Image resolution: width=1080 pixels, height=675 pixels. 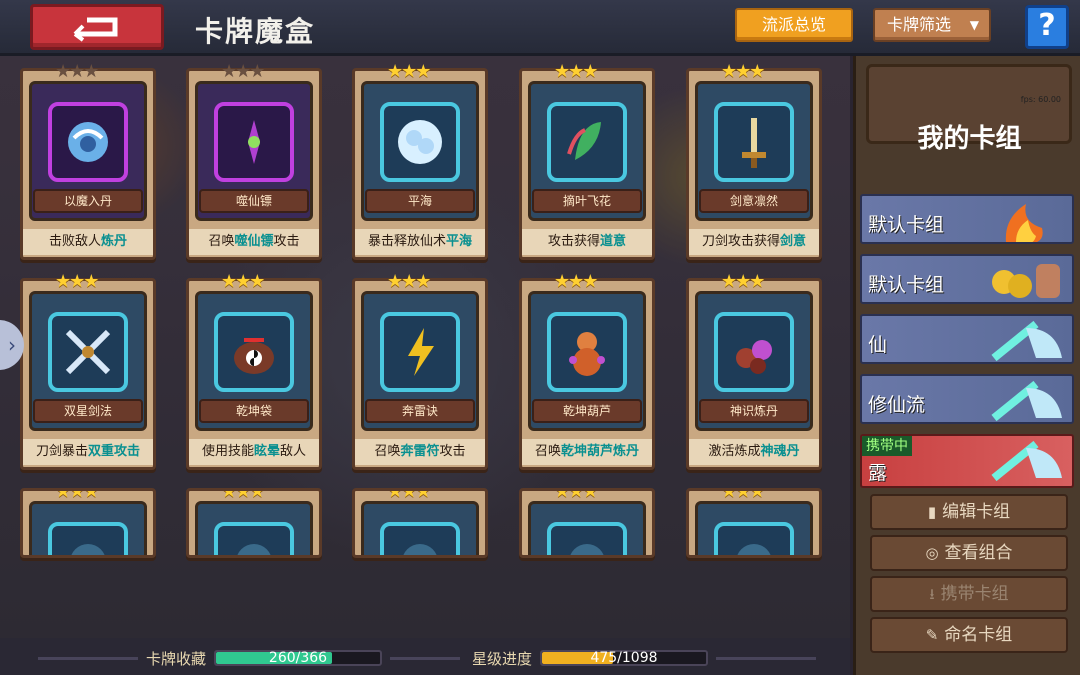 I want to click on card-description: 攻击获得道意, so click(x=587, y=242).